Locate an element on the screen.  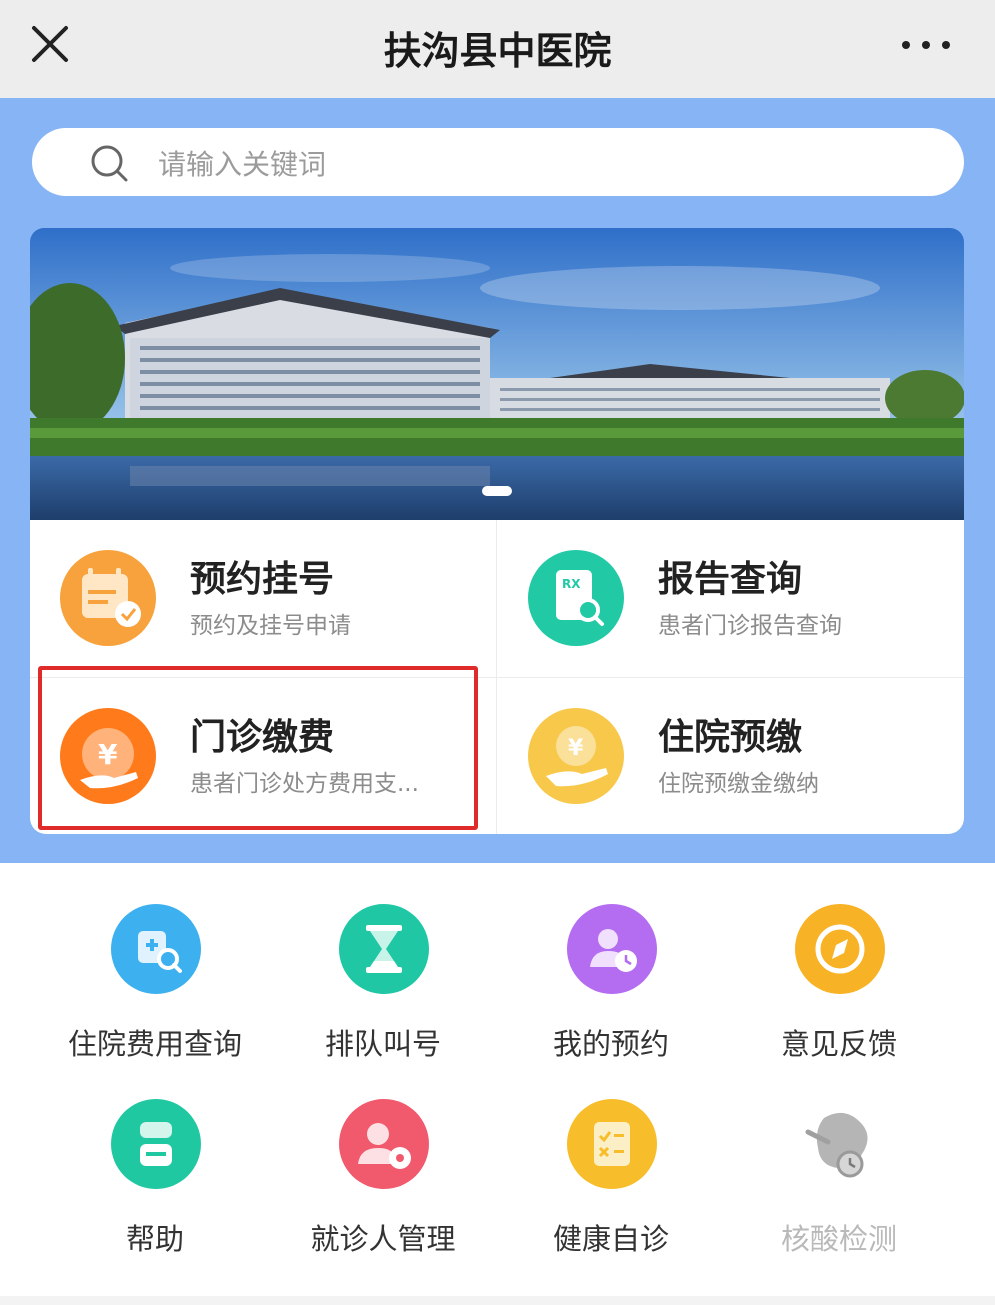
help-list-icon is located at coordinates (156, 1144).